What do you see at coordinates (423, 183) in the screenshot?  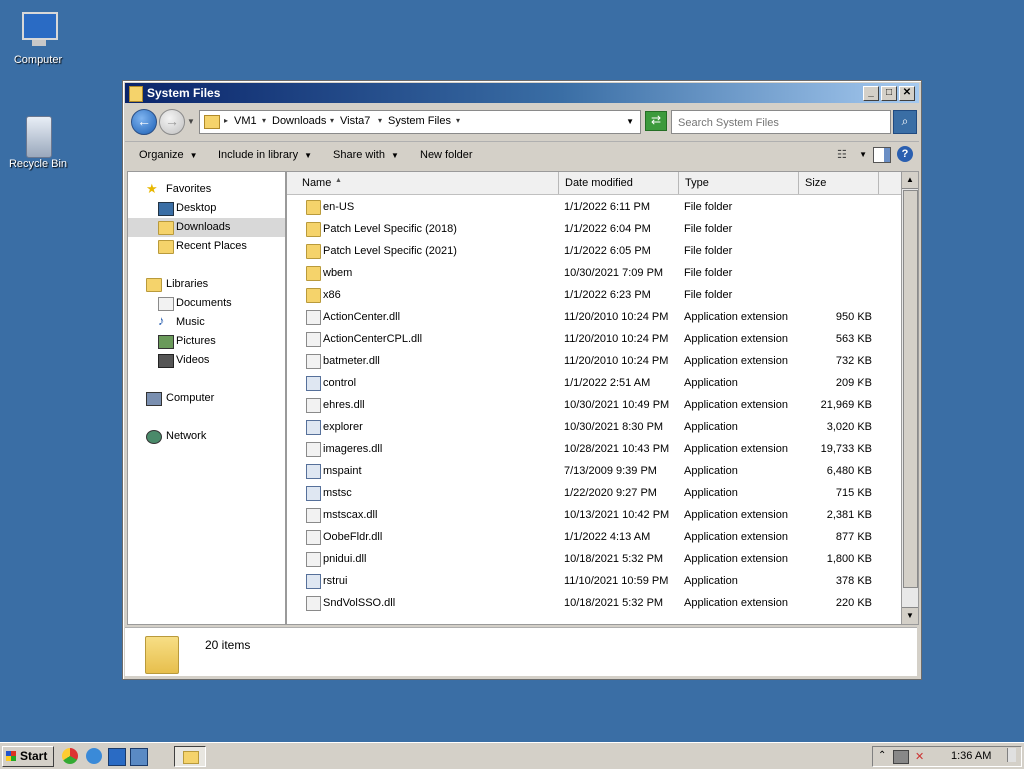 I see `column-header-name: Name ▲` at bounding box center [423, 183].